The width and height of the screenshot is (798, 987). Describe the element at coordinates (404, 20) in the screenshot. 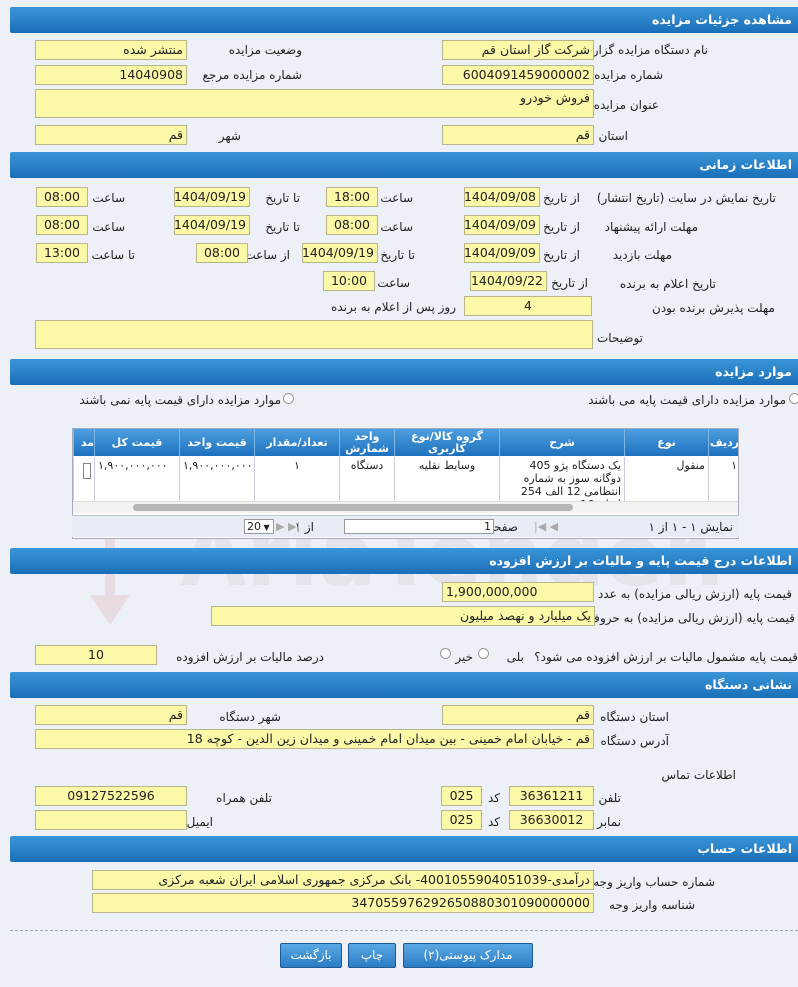

I see `section-header-details: مشاهده جزئیات مزایده` at that location.